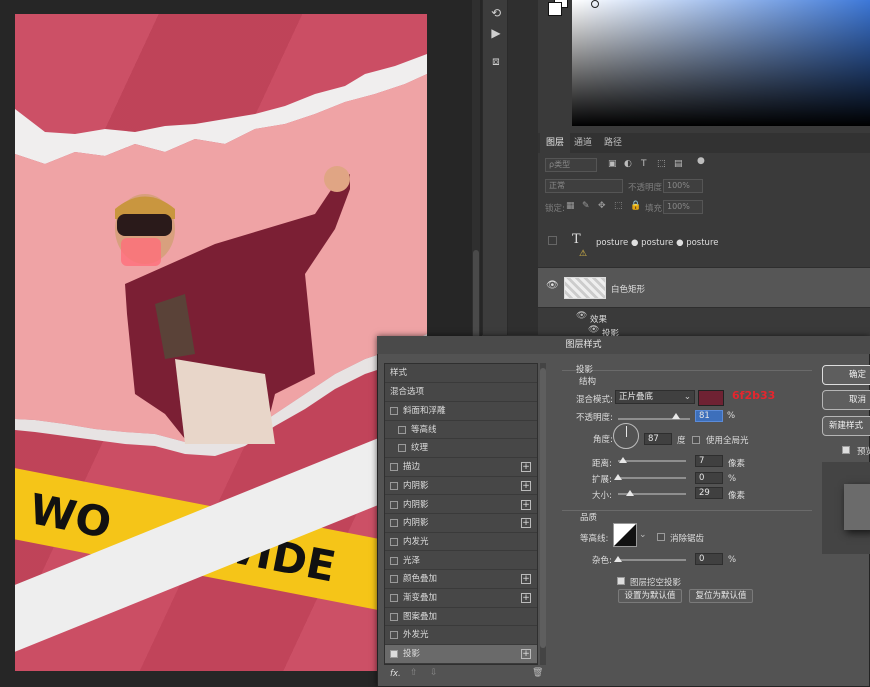 The height and width of the screenshot is (687, 870). What do you see at coordinates (655, 397) in the screenshot?
I see `blend-mode-select: 正片叠底 ⌄` at bounding box center [655, 397].